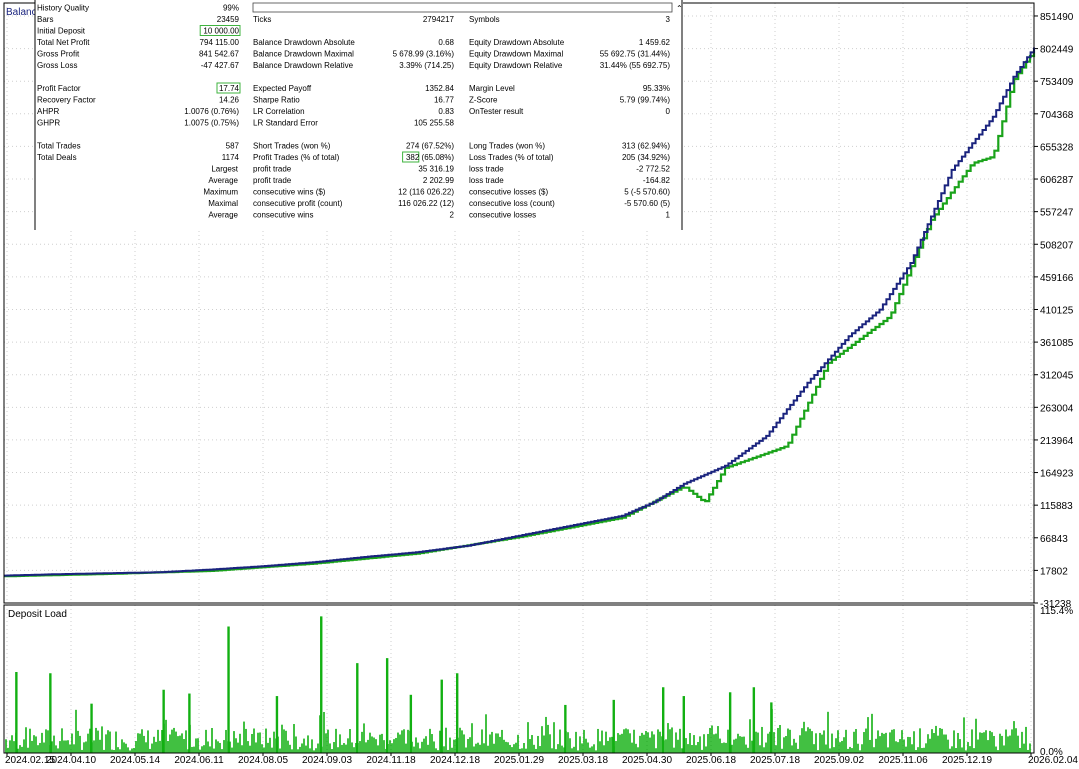 The height and width of the screenshot is (769, 1079). I want to click on report-cell-value: 5.79 (99.74%), so click(645, 100).